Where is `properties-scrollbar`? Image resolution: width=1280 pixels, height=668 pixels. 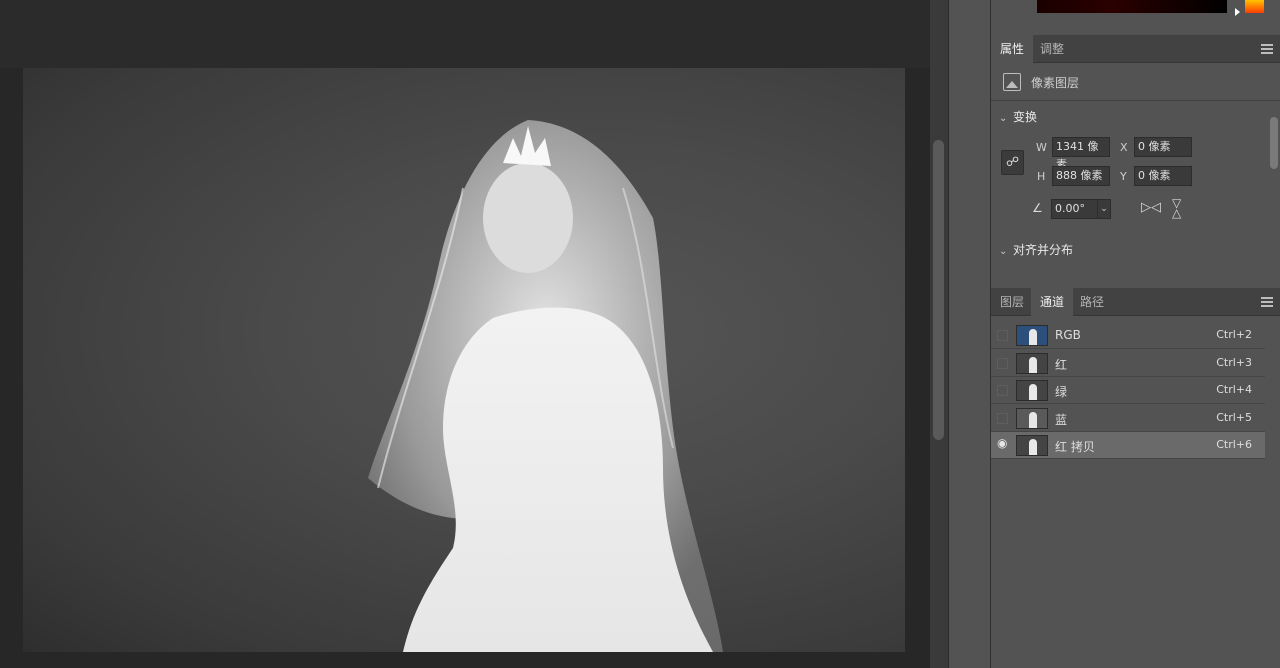
properties-scrollbar is located at coordinates (1273, 180).